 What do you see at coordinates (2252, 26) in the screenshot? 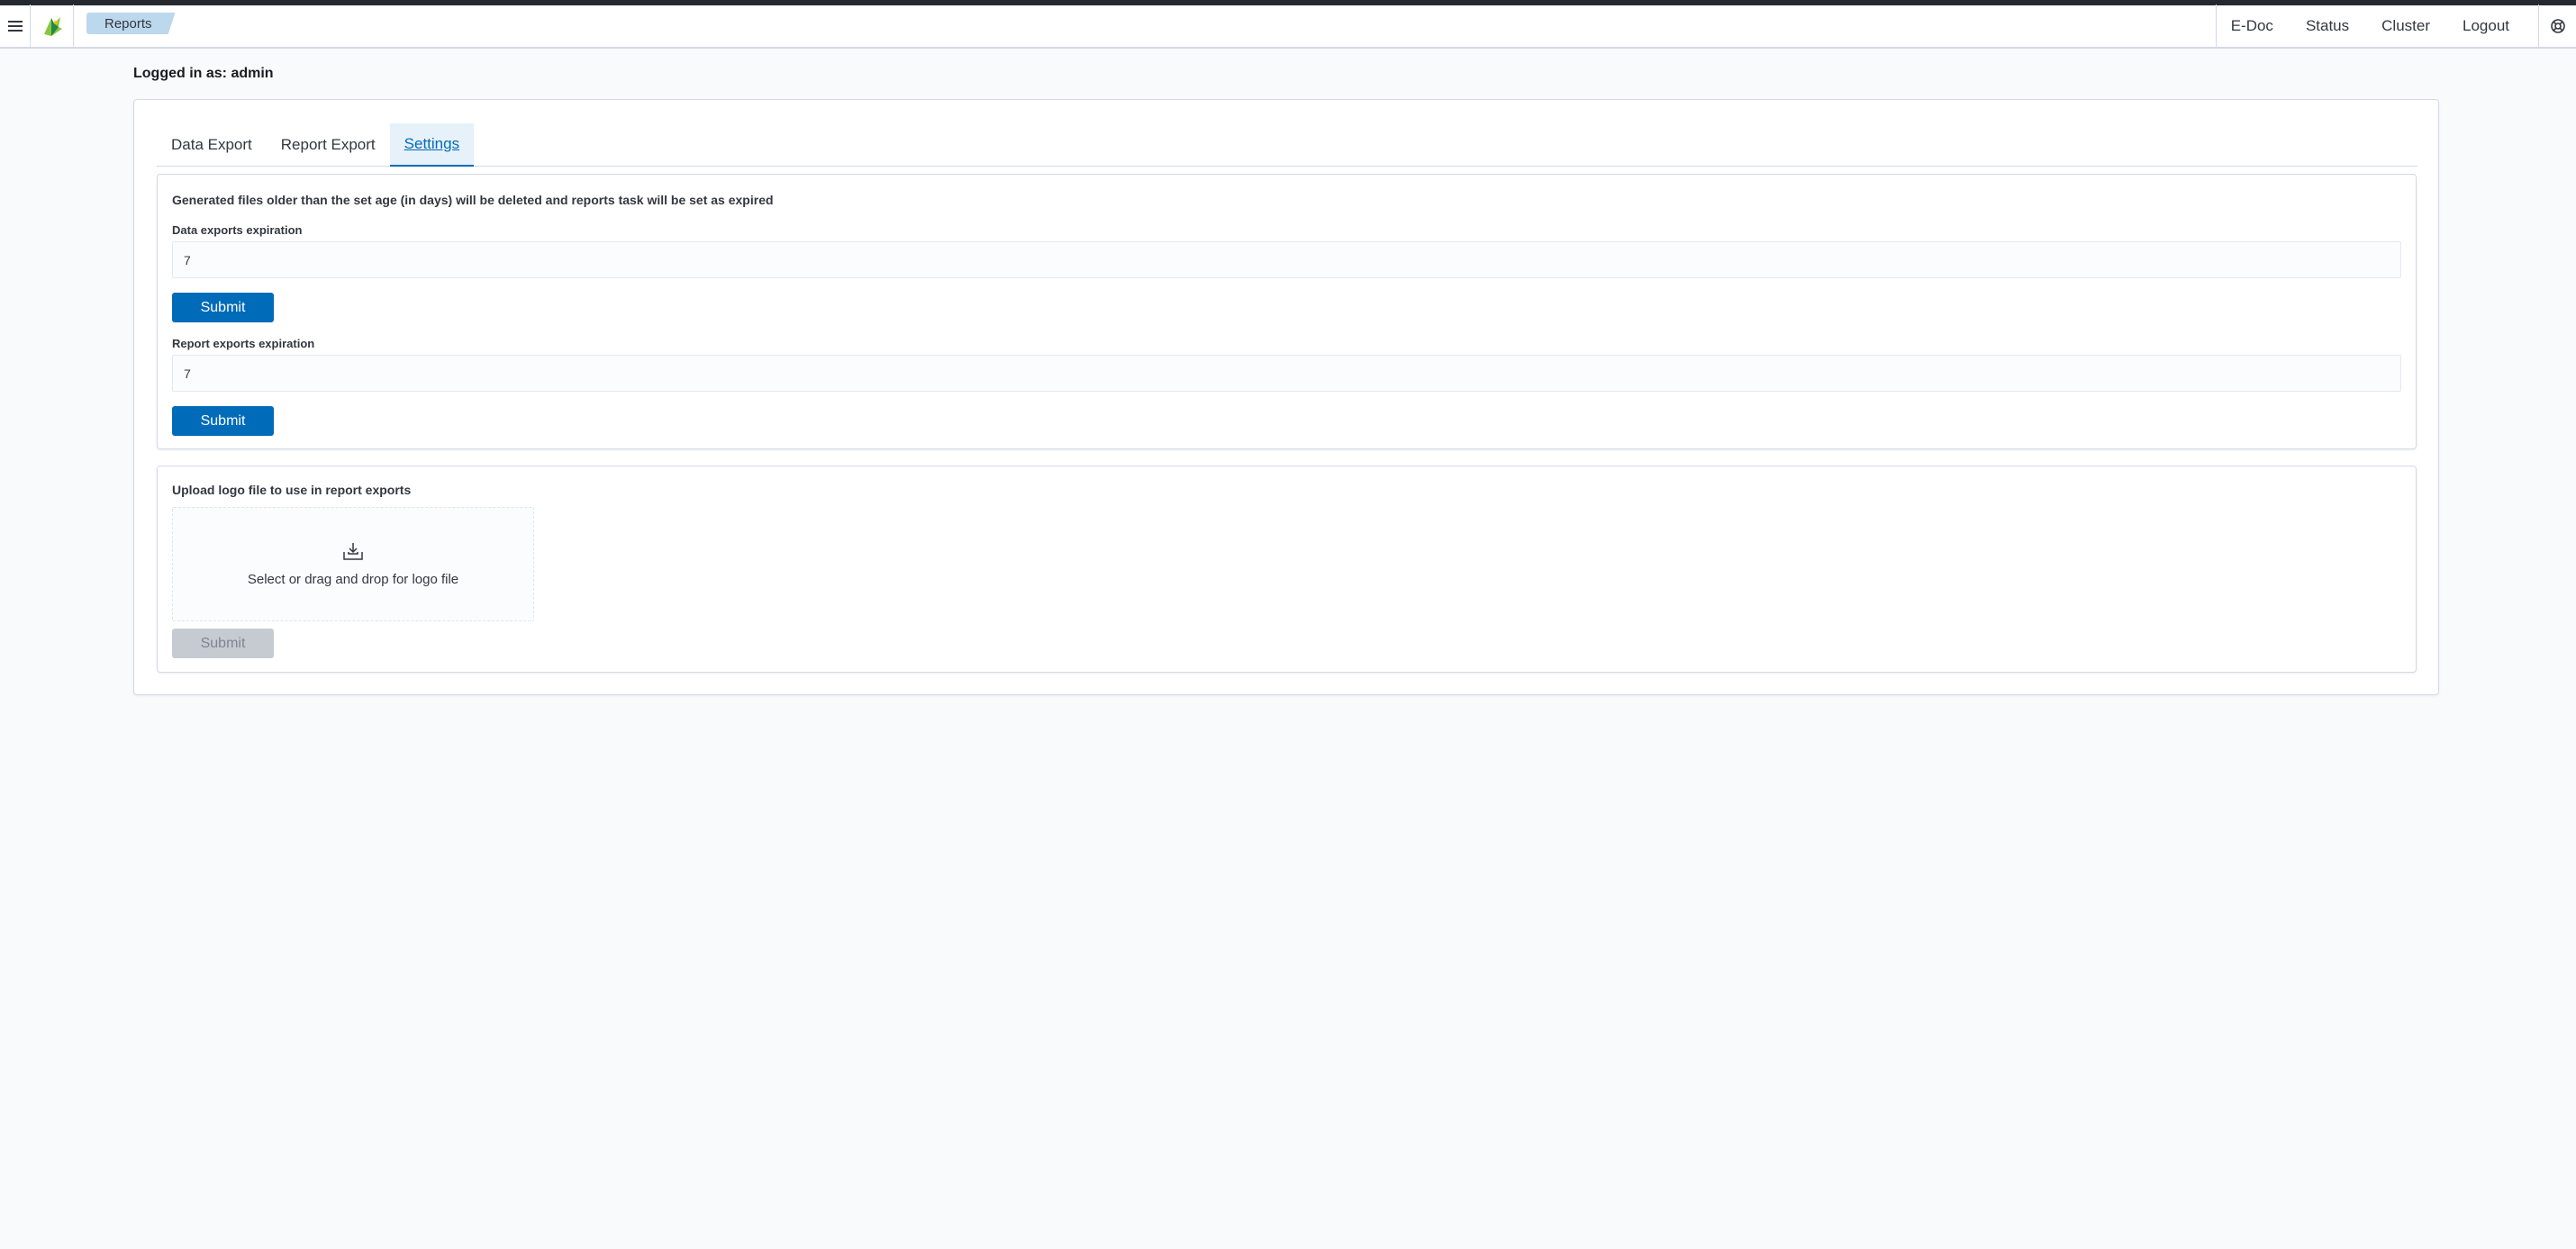
I see `nav-edoc: E-Doc` at bounding box center [2252, 26].